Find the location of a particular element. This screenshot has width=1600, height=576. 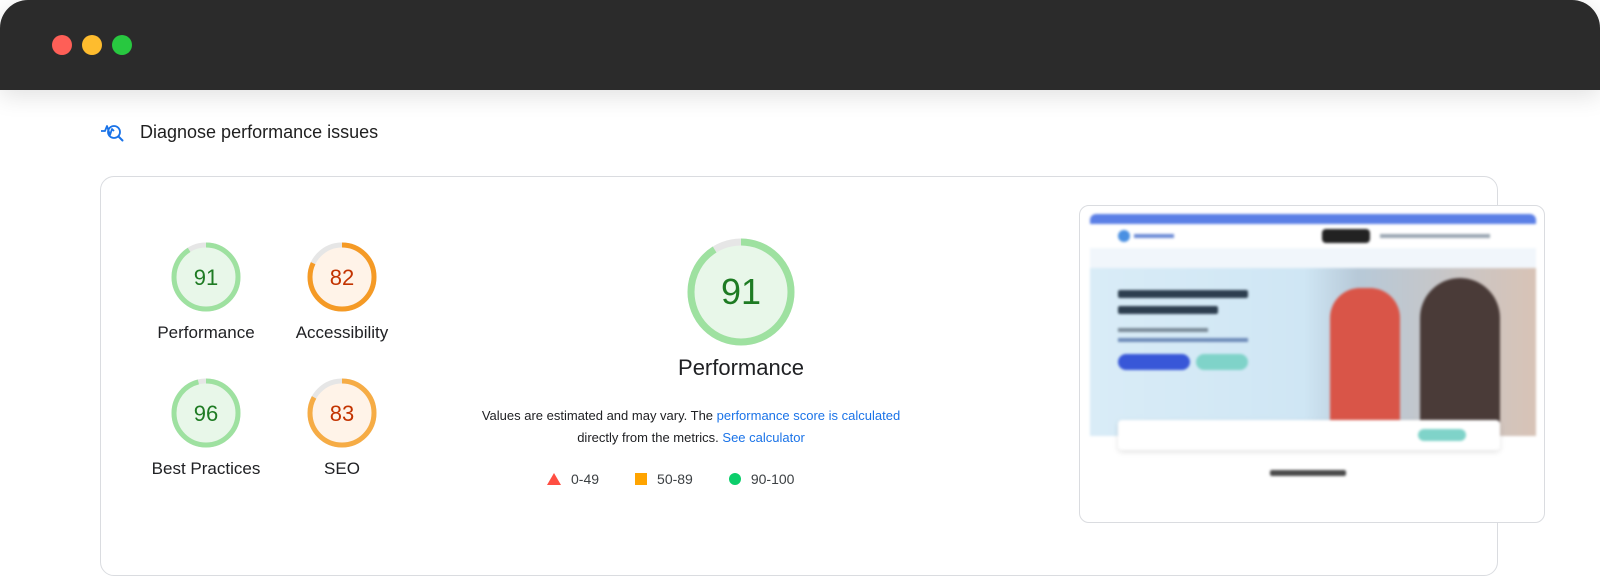

main-score-label: Performance is located at coordinates (741, 367).